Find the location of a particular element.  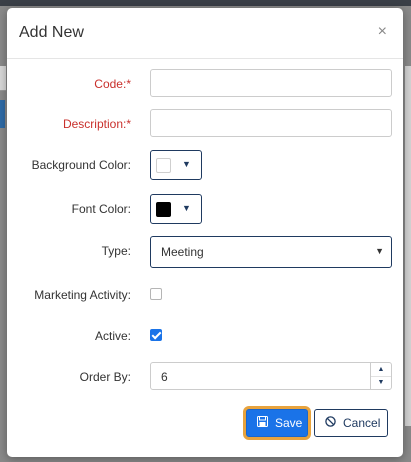

background-color-picker: ▼ is located at coordinates (176, 165).